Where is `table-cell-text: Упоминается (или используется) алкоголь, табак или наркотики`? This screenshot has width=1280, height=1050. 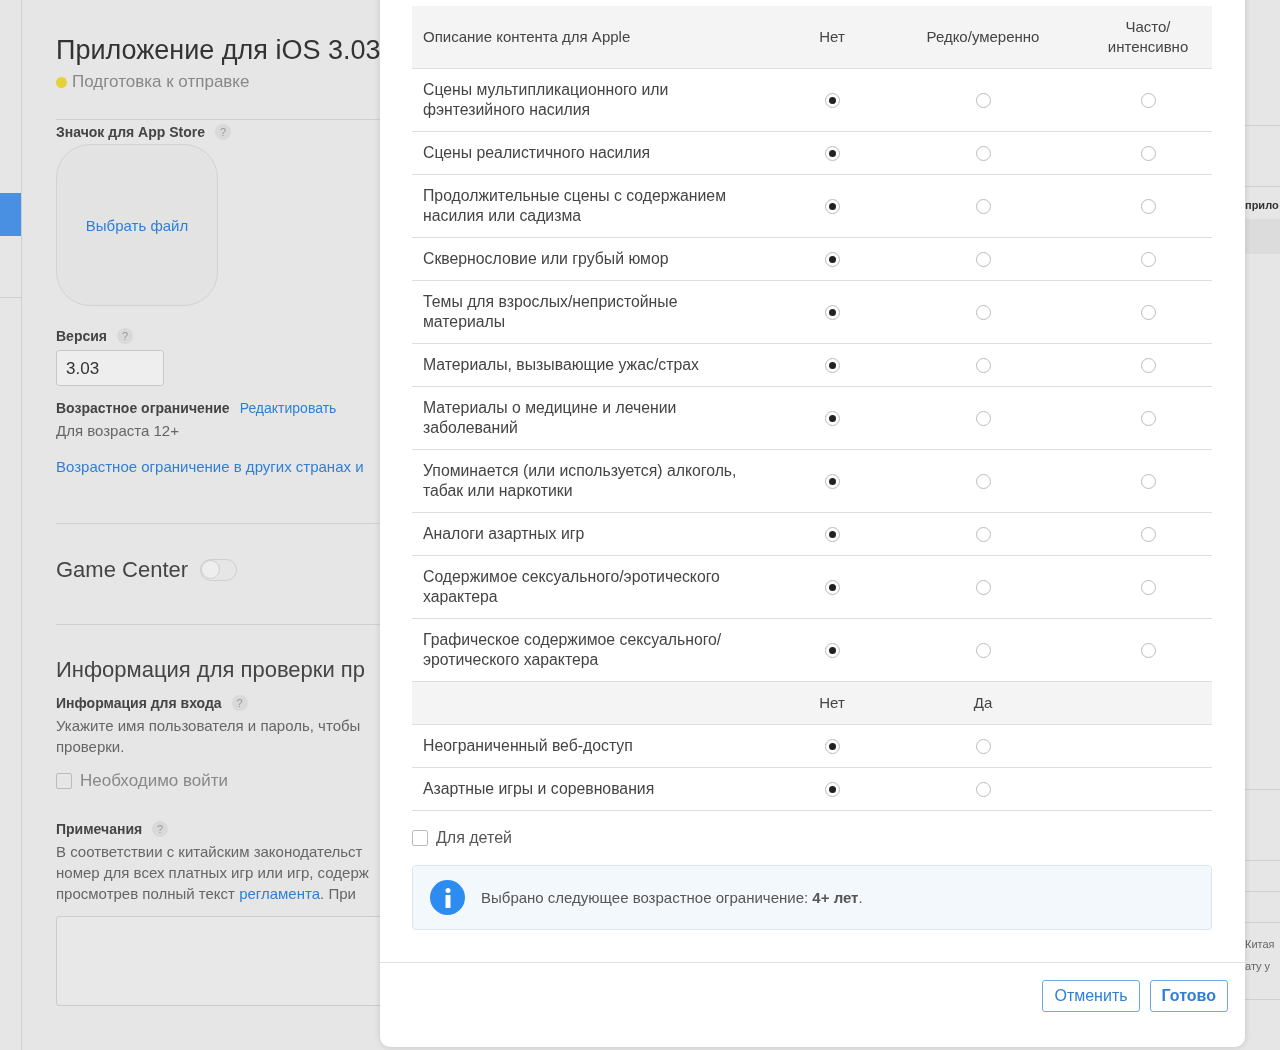 table-cell-text: Упоминается (или используется) алкоголь, табак или наркотики is located at coordinates (580, 481).